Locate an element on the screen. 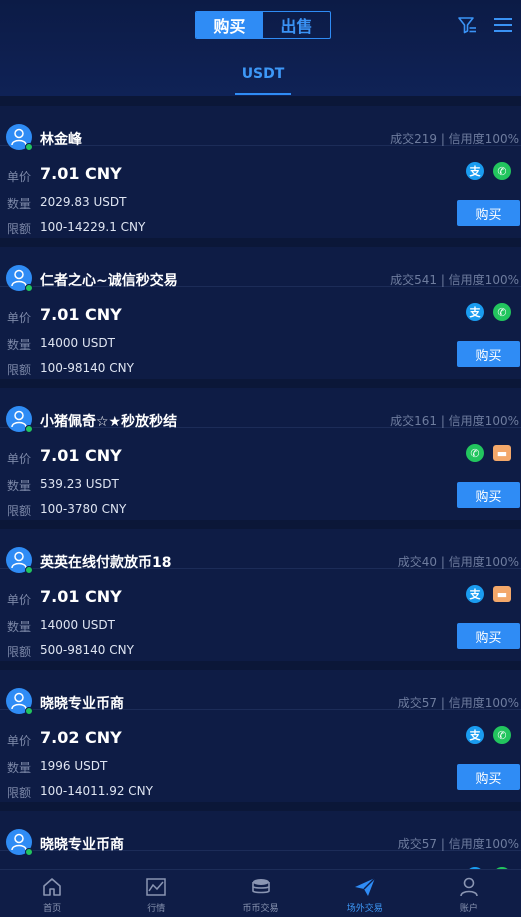  tab-usdt: USDT is located at coordinates (263, 74).